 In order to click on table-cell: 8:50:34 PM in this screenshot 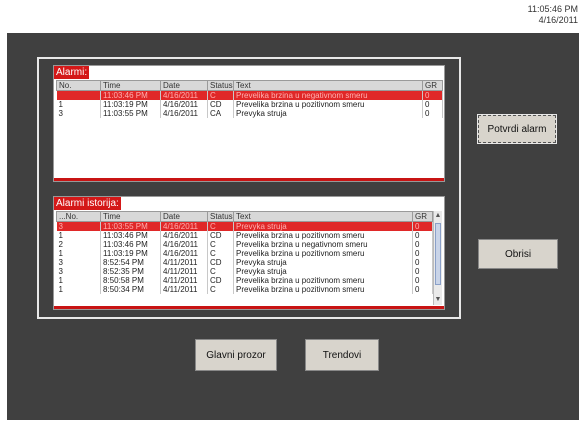, I will do `click(130, 289)`.